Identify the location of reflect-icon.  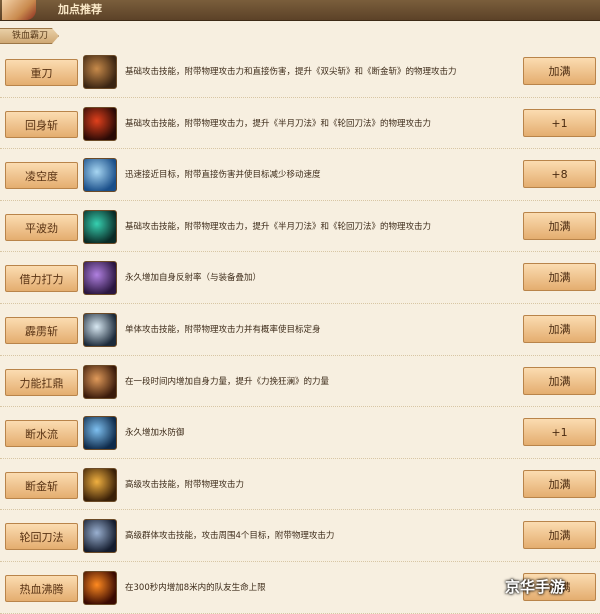
(100, 278).